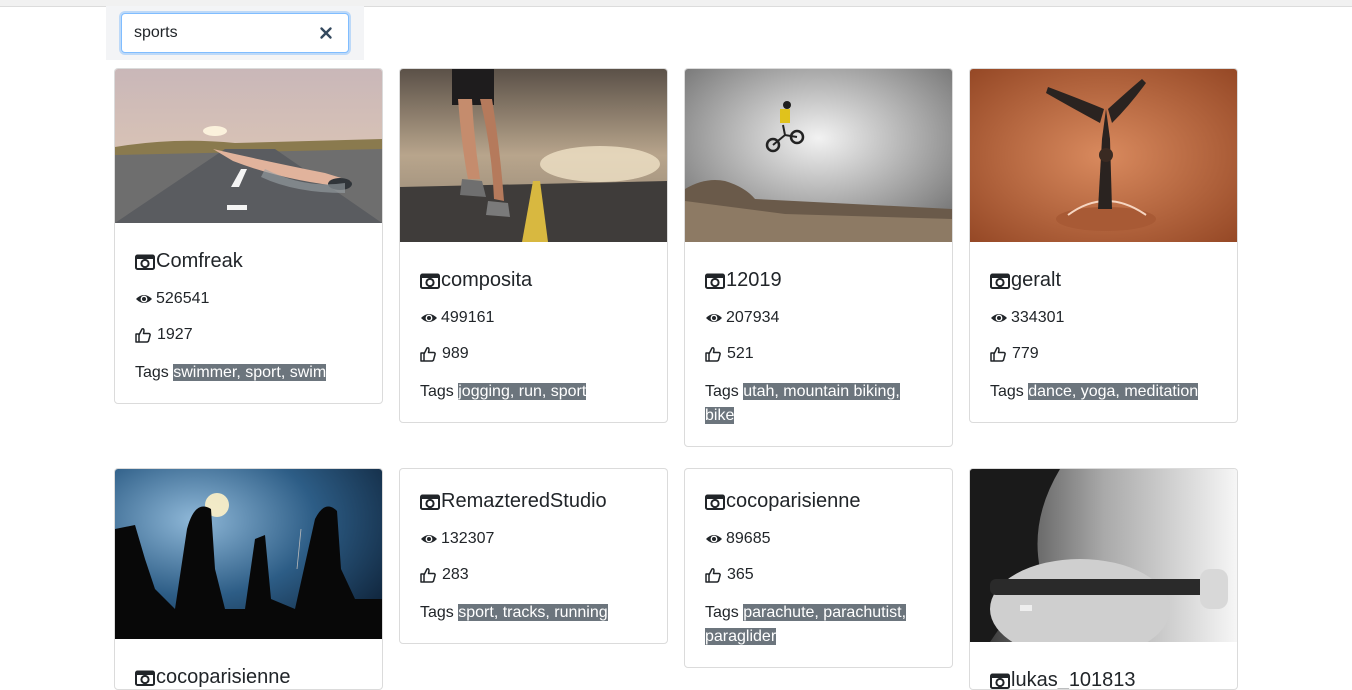 This screenshot has width=1352, height=690. Describe the element at coordinates (533, 612) in the screenshot. I see `tags-list: sport, tracks, running` at that location.